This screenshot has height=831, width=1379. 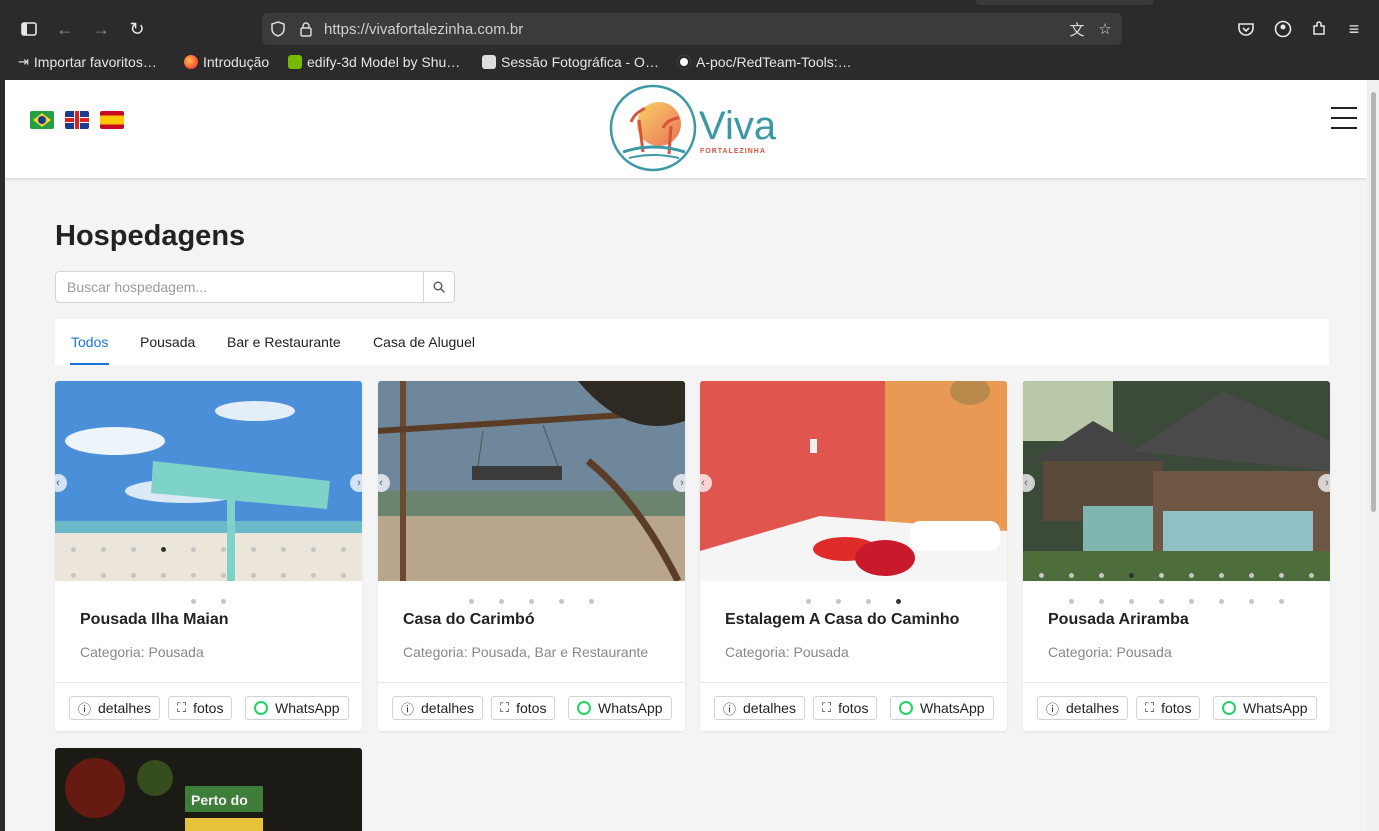 I want to click on tab-pousada: Pousada, so click(x=167, y=342).